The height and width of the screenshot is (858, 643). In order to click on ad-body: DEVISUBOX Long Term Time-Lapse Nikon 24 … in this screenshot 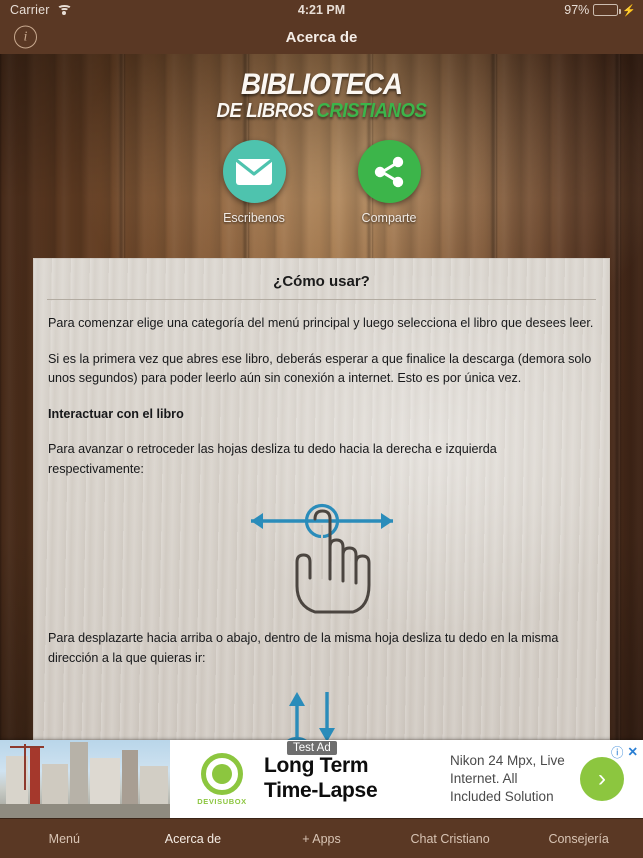, I will do `click(406, 779)`.